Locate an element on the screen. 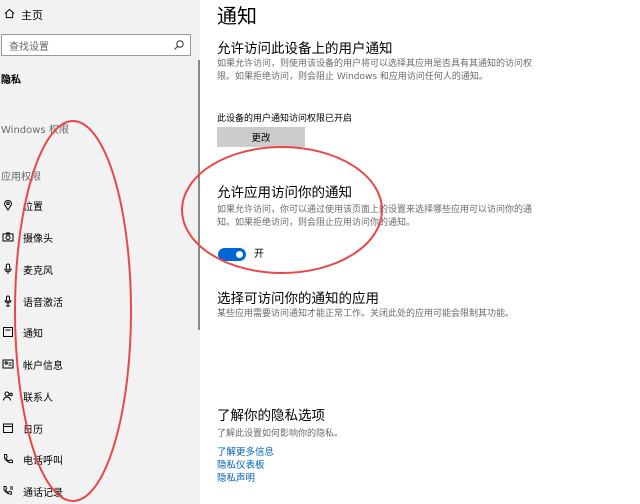  toggle-state-label: 开 is located at coordinates (259, 254).